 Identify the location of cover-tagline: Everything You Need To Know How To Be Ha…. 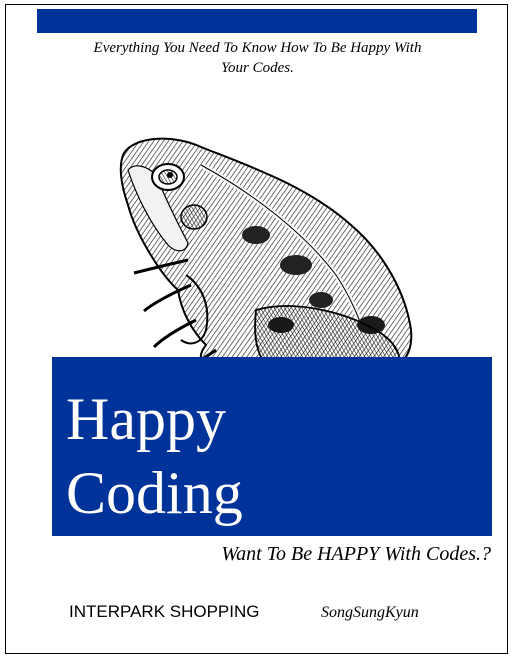
(257, 58).